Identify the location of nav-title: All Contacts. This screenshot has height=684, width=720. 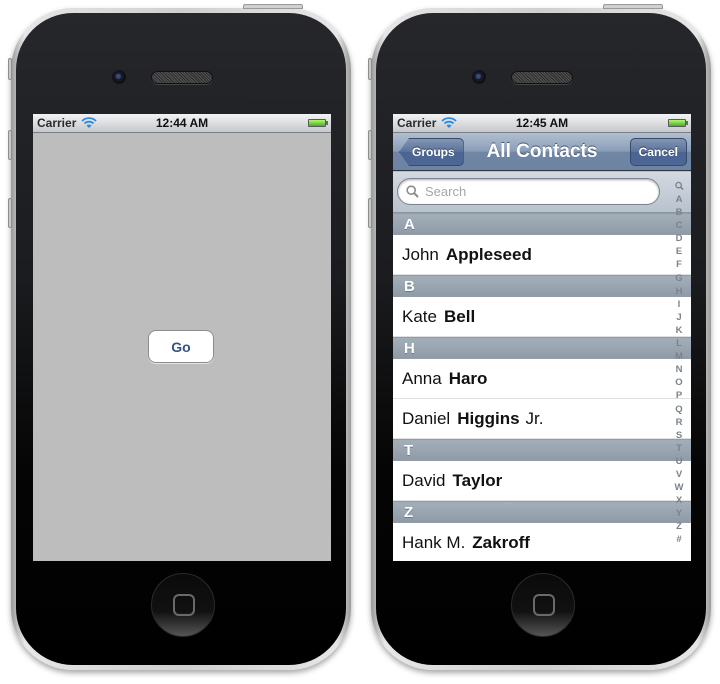
(542, 151).